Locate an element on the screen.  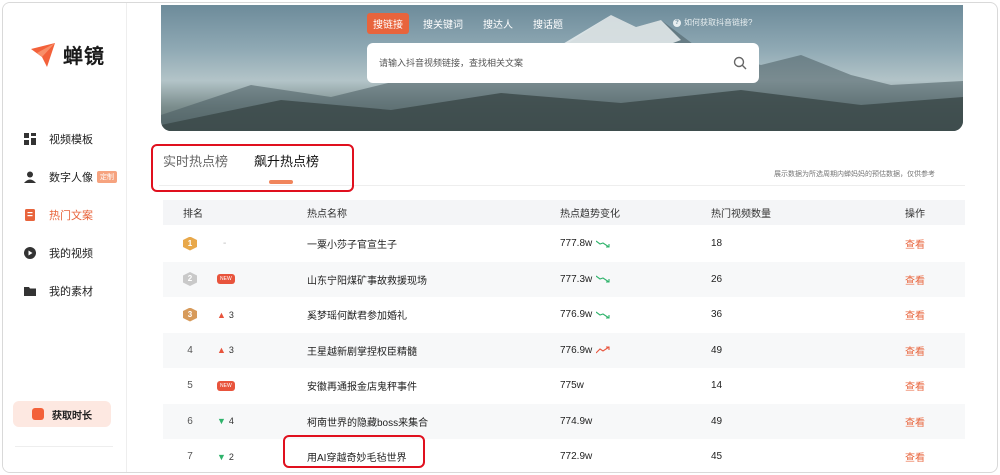
heat-cell: 774.9w is located at coordinates (576, 421).